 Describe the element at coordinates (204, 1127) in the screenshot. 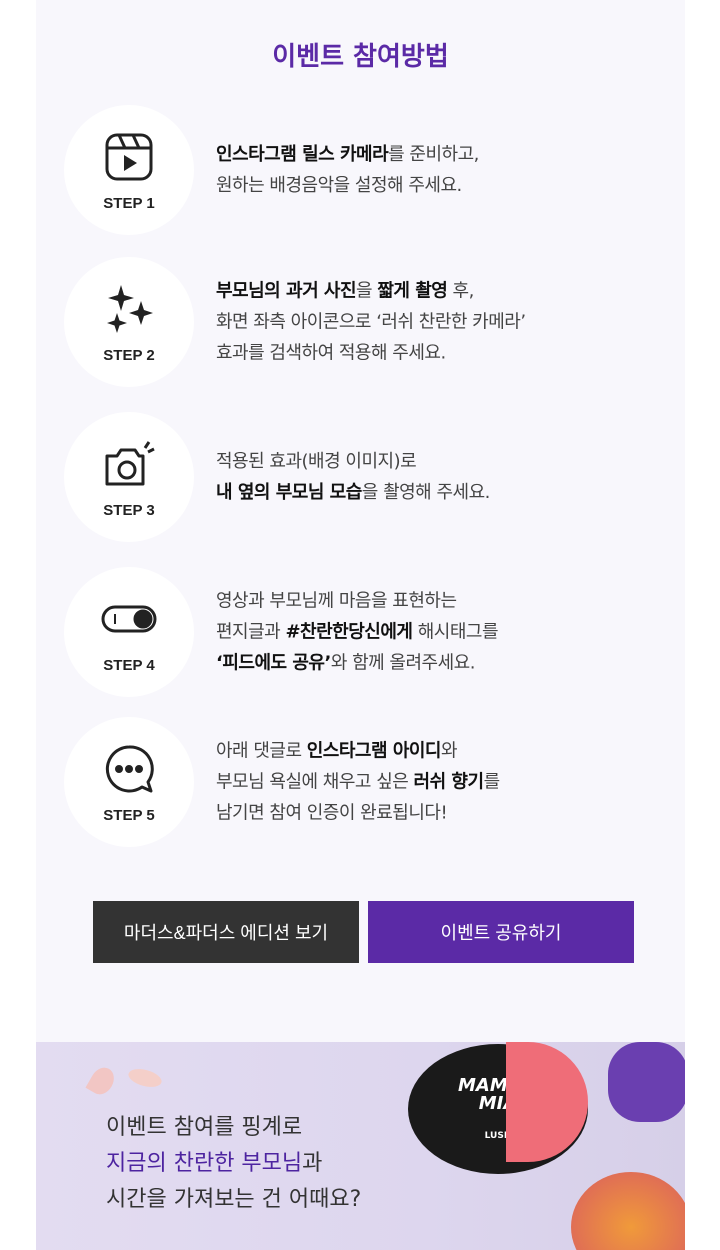

I see `banner-line: 이벤트 참여를 핑계로` at that location.